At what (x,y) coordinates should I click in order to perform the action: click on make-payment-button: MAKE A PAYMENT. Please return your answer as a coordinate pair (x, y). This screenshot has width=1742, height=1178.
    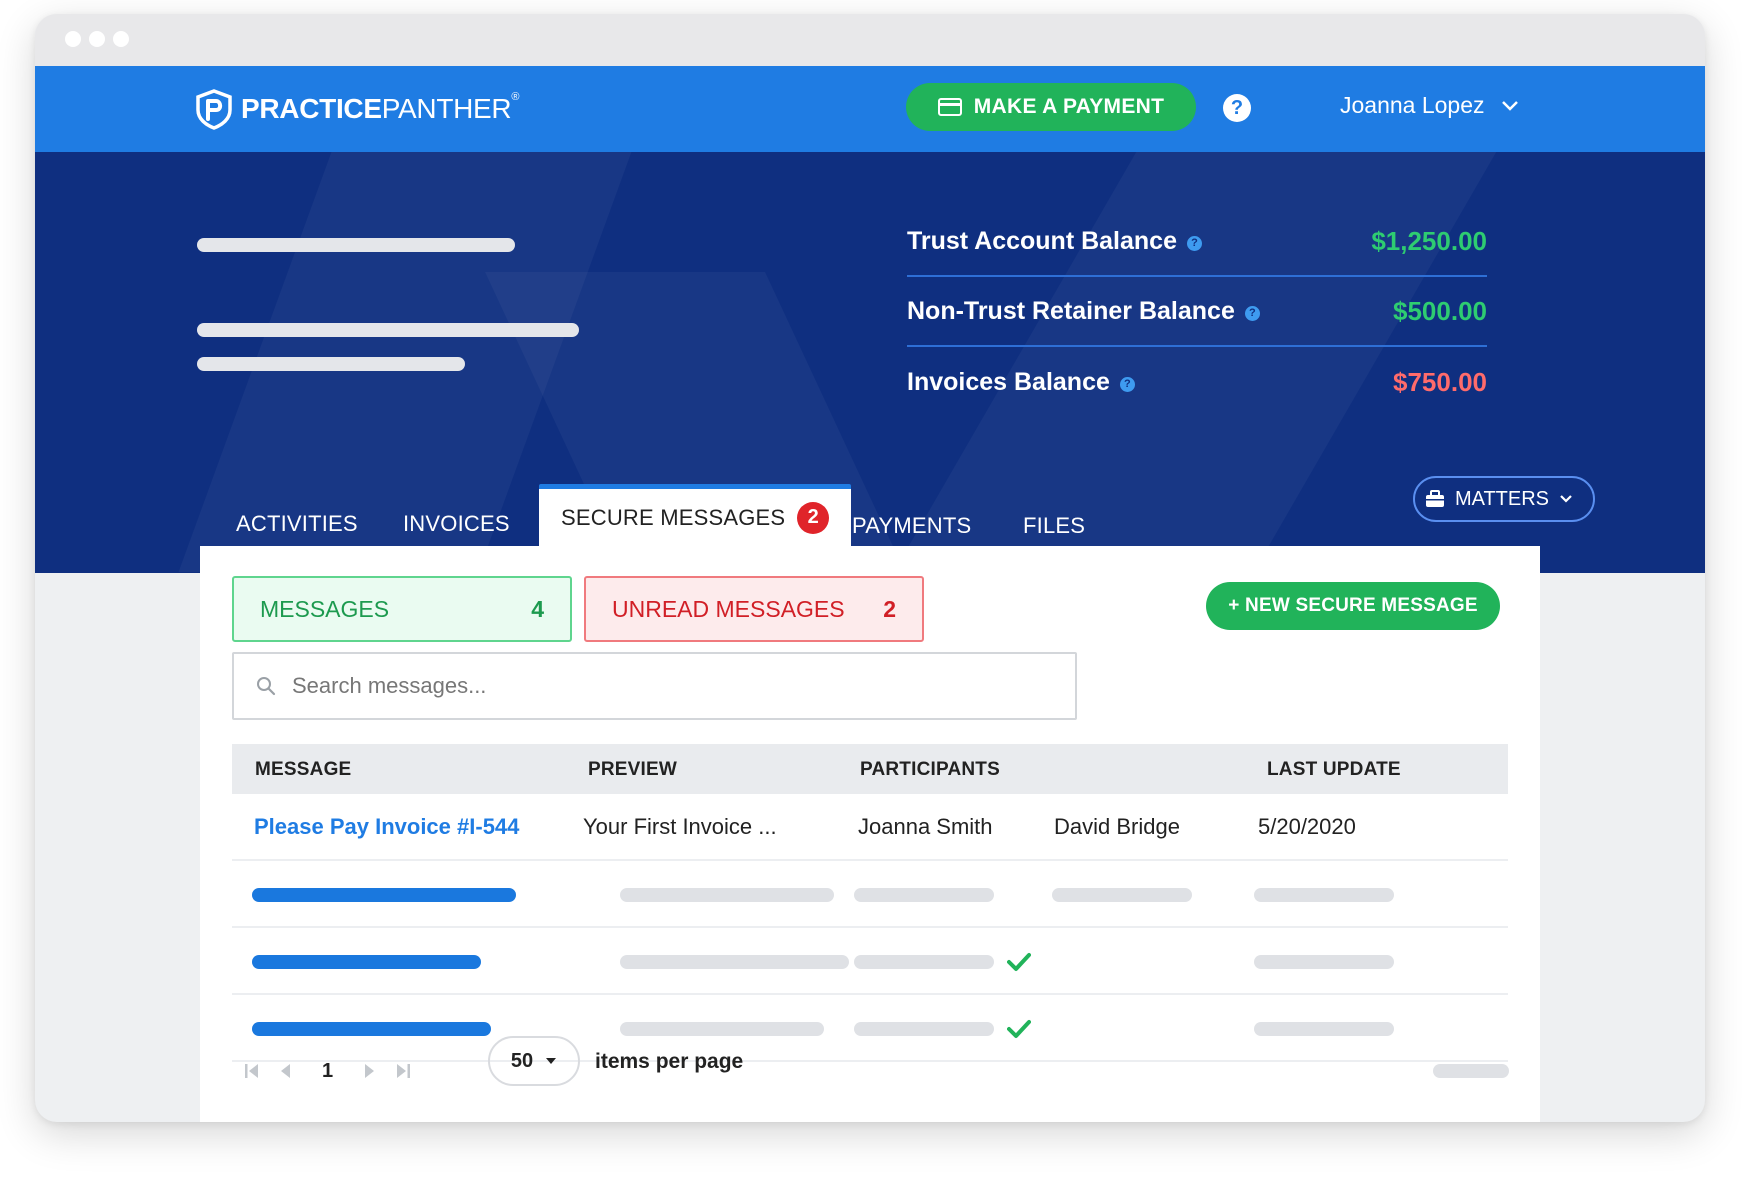
    Looking at the image, I should click on (1051, 107).